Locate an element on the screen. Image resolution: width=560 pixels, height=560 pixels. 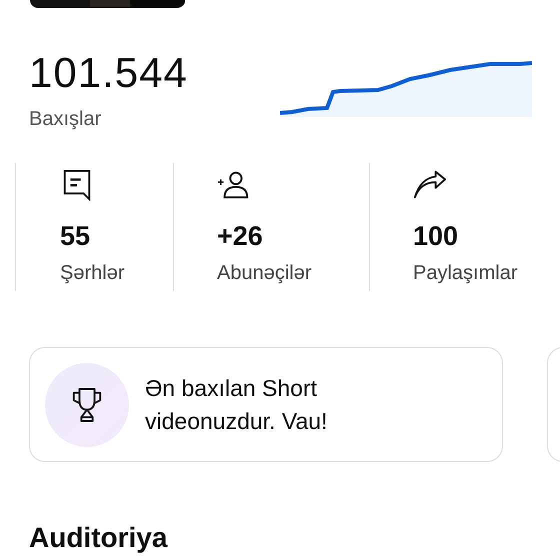
stat-label: Şərhlər is located at coordinates (93, 273).